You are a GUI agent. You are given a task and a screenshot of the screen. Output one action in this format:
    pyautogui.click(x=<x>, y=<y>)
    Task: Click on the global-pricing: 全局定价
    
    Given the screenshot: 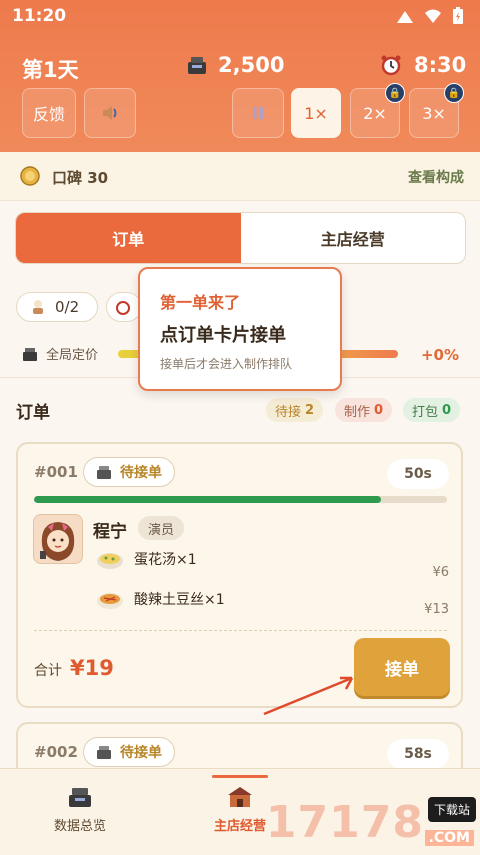 What is the action you would take?
    pyautogui.click(x=60, y=353)
    